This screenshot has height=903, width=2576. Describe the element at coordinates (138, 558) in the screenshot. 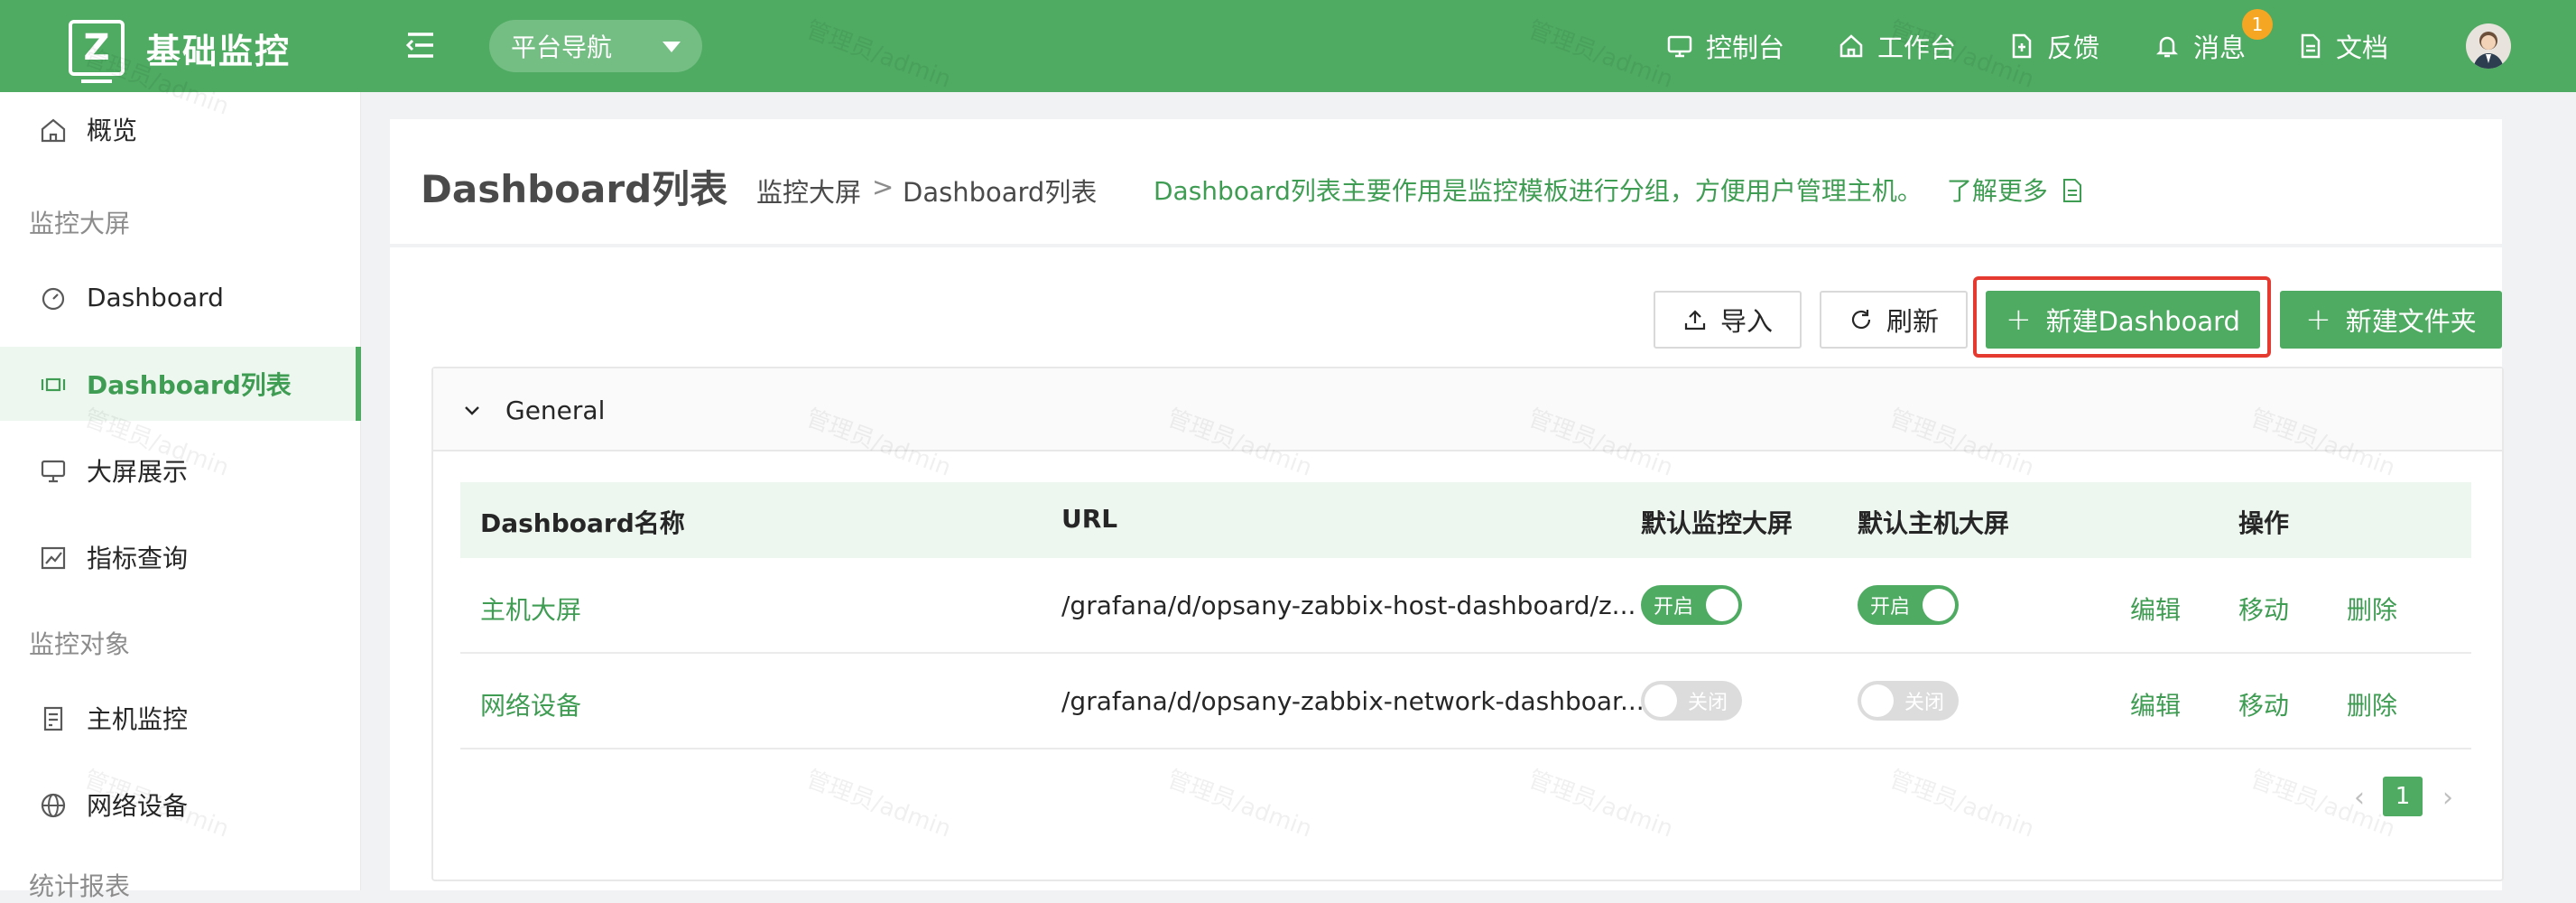

I see `sidebar-item-label: 指标查询` at that location.